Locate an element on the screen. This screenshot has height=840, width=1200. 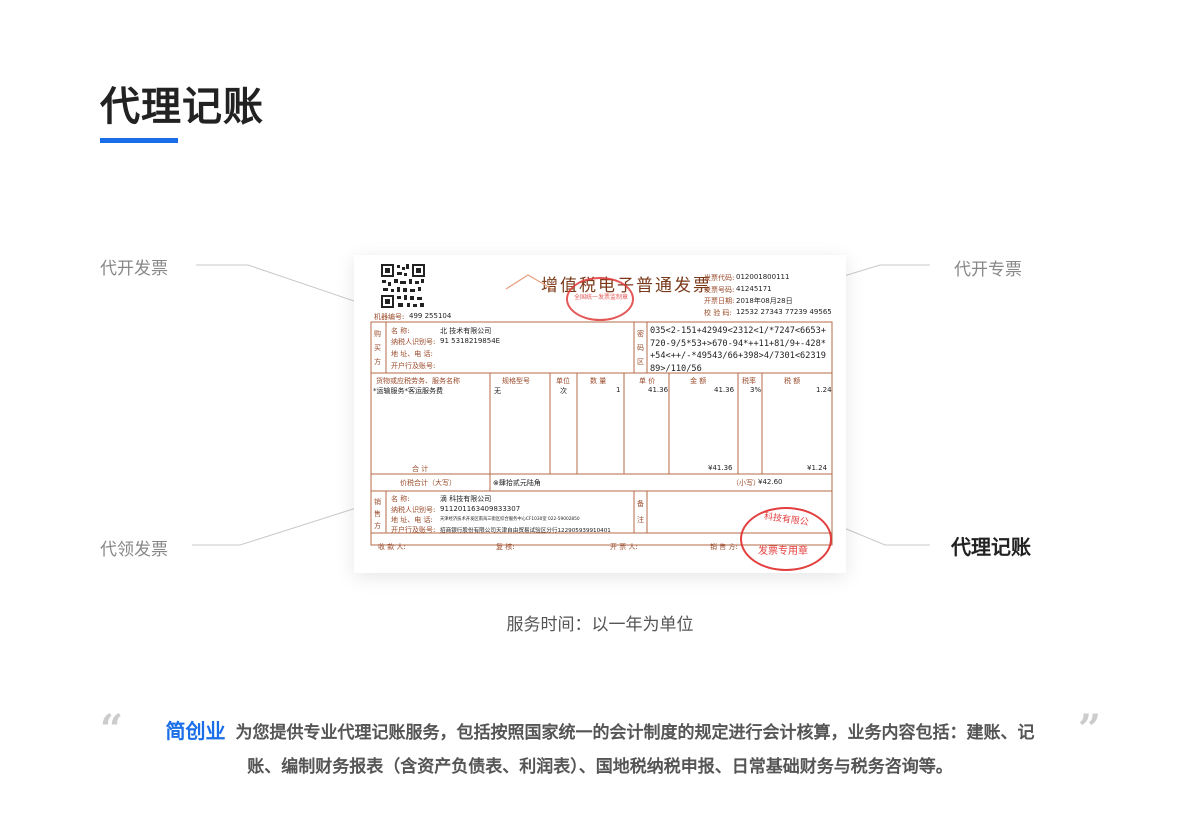
seal-top-text: 科技有限公 is located at coordinates (786, 520).